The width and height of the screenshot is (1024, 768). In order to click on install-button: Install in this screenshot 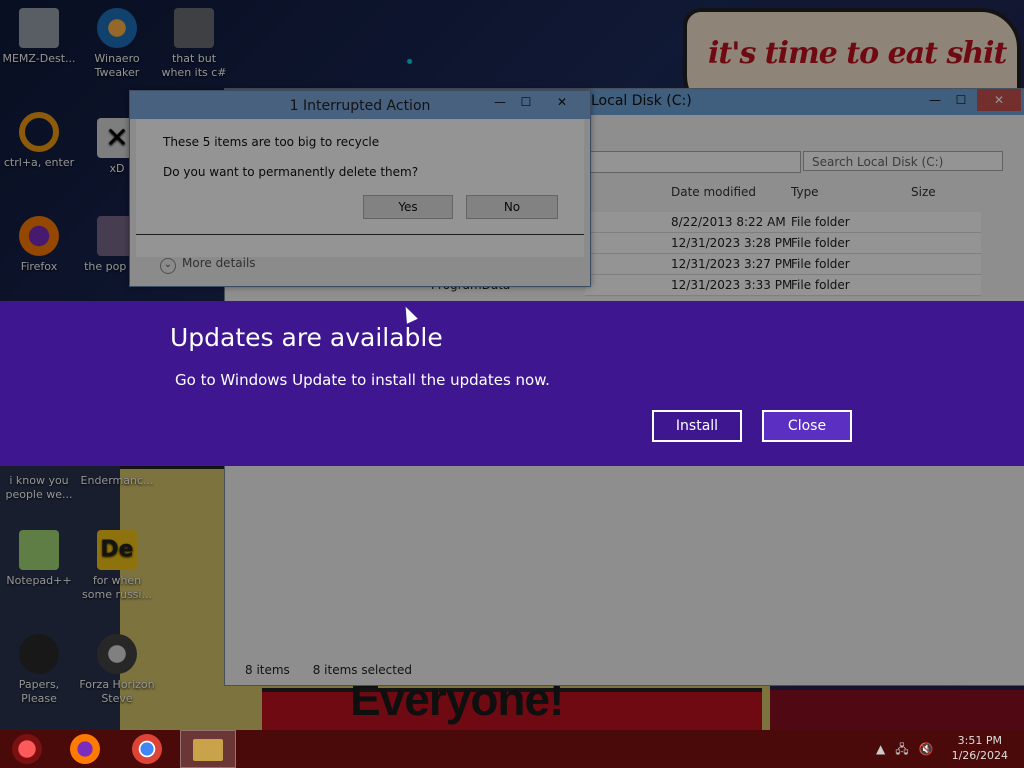, I will do `click(697, 426)`.